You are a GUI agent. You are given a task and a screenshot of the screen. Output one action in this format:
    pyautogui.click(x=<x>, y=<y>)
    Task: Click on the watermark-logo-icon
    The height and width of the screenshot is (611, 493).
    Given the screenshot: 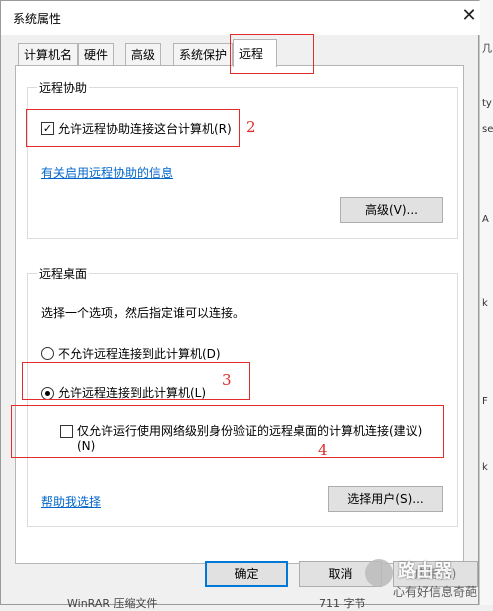 What is the action you would take?
    pyautogui.click(x=379, y=573)
    